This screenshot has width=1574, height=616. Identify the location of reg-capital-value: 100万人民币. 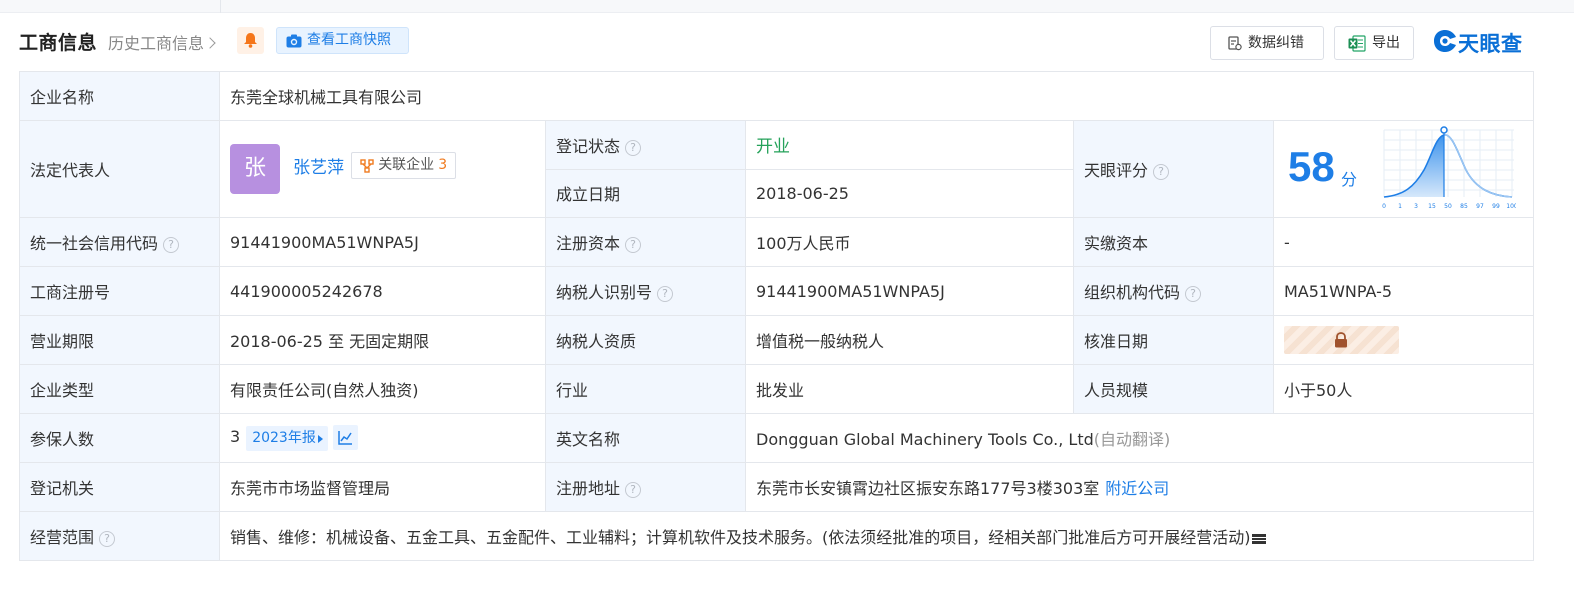
(909, 242).